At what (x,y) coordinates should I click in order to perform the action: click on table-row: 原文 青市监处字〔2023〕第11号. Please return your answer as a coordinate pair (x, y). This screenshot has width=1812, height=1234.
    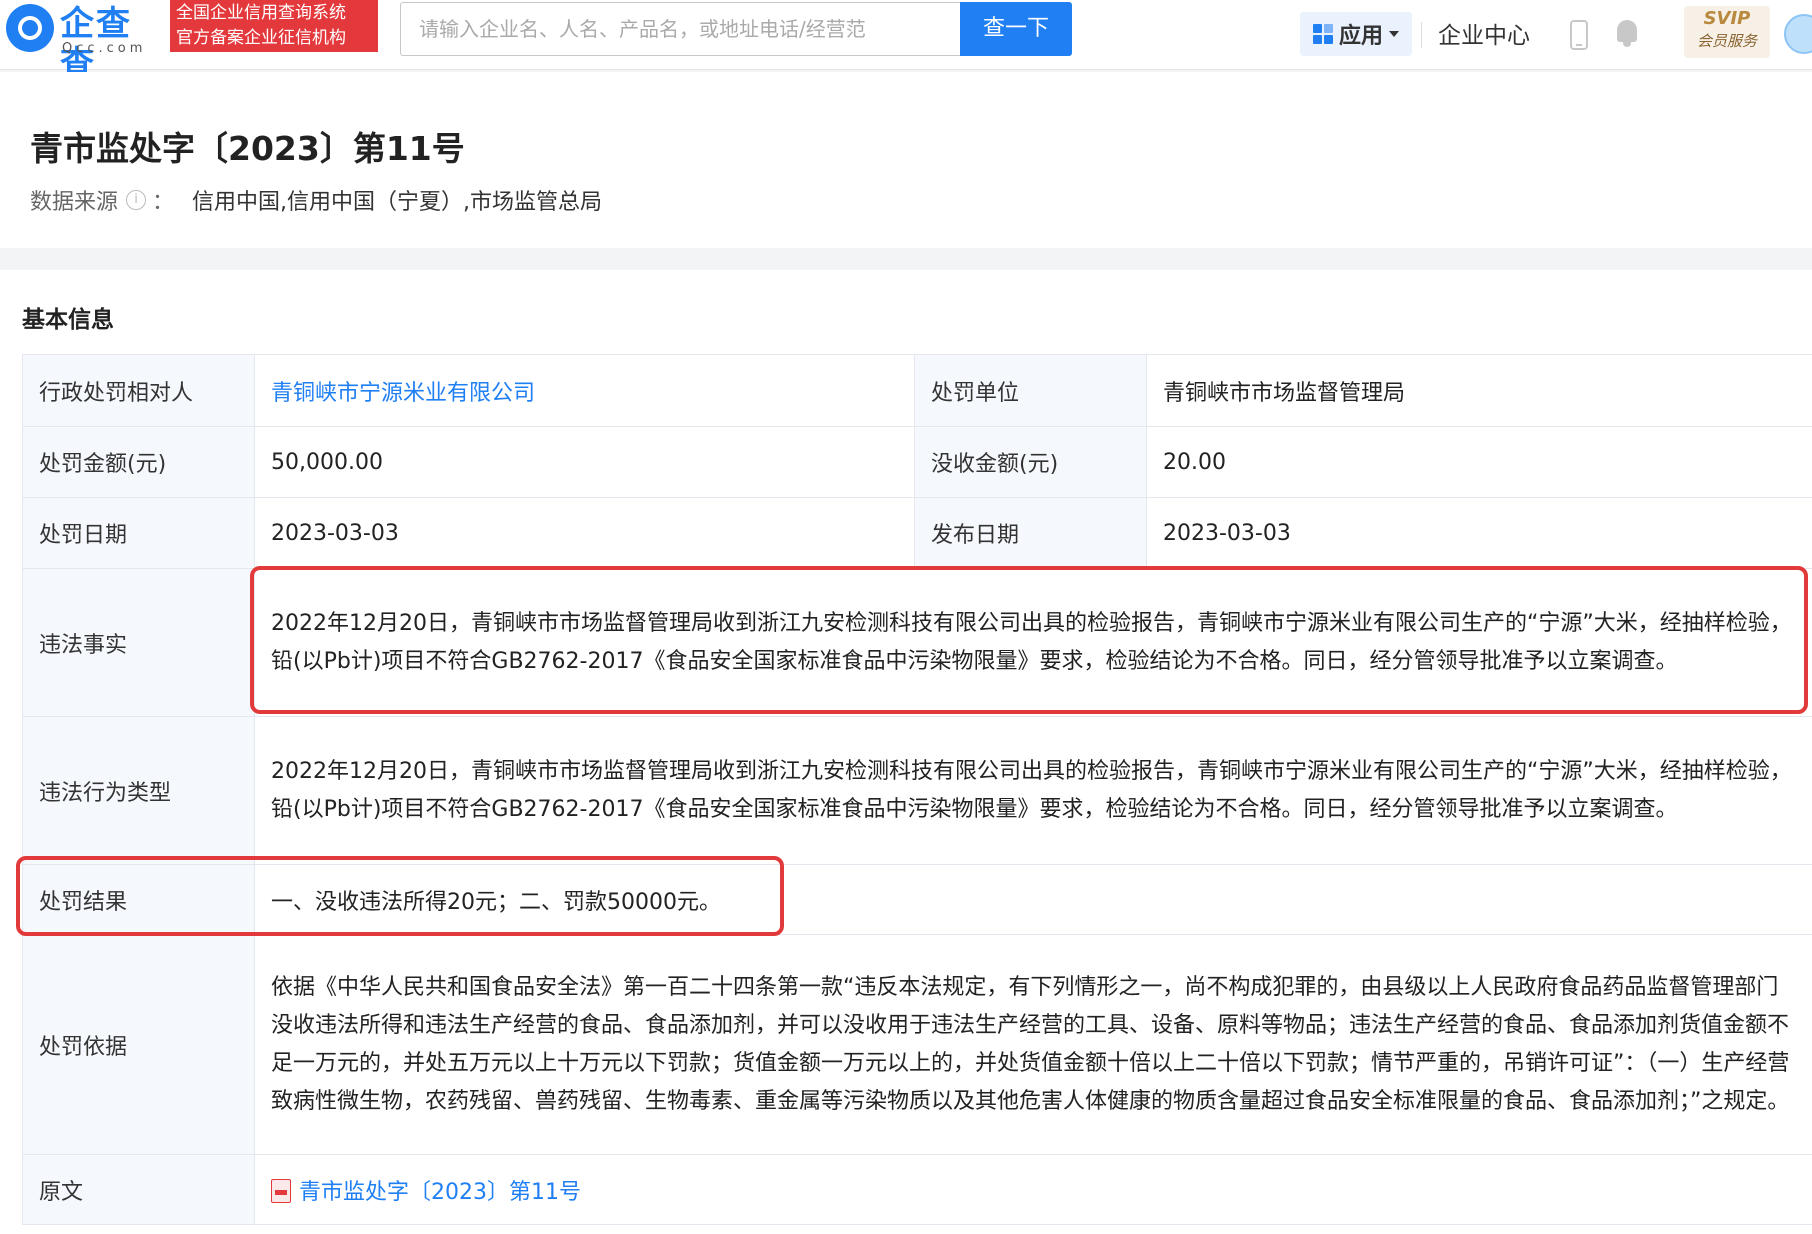
    Looking at the image, I should click on (917, 1189).